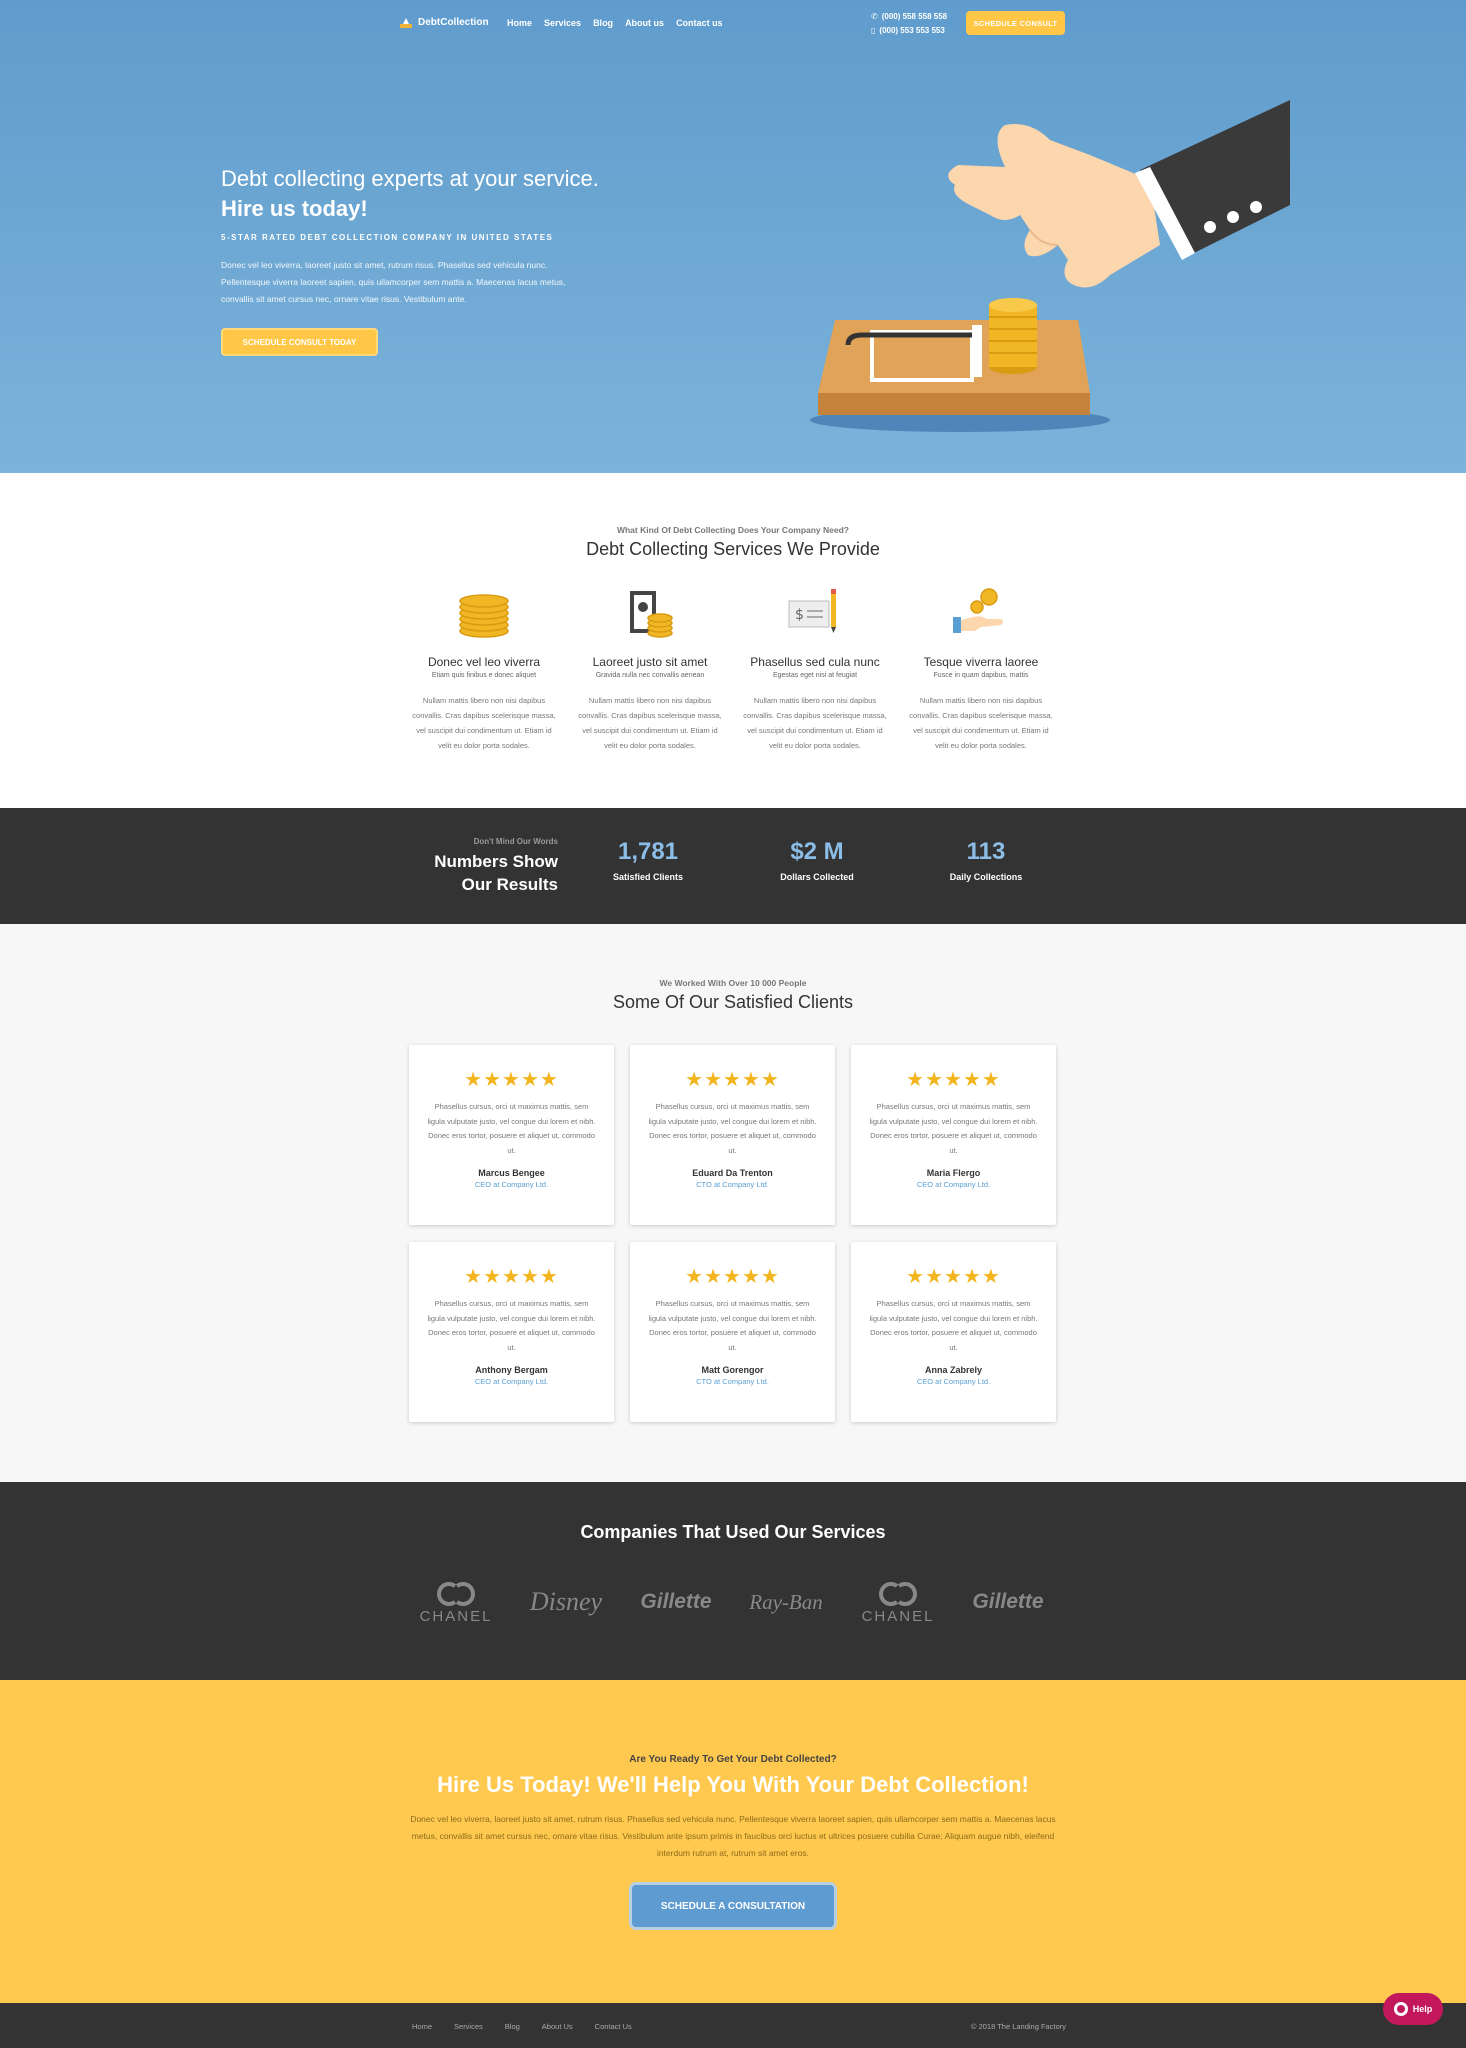  Describe the element at coordinates (953, 1173) in the screenshot. I see `testimonial-name: Maria Flergo` at that location.